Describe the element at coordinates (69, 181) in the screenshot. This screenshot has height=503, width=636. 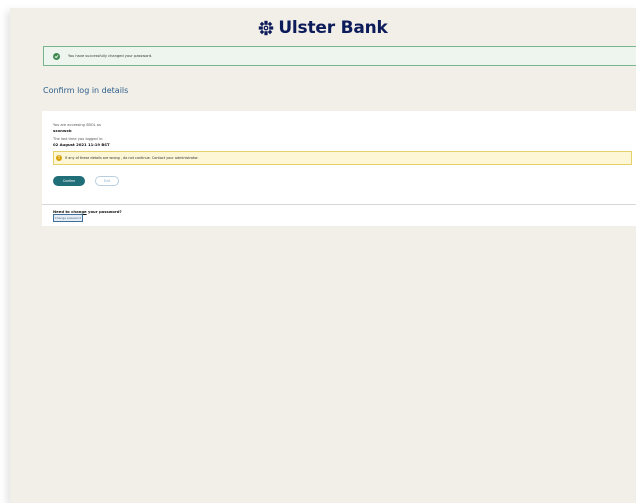
I see `confirm-button: Confirm` at that location.